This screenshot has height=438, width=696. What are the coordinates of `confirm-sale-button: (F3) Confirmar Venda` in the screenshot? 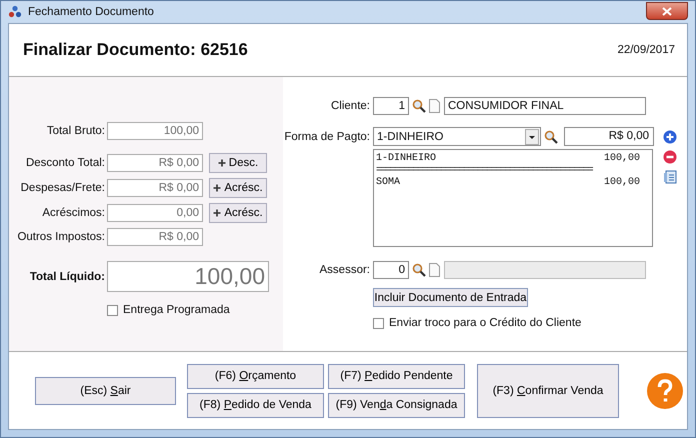 It's located at (548, 391).